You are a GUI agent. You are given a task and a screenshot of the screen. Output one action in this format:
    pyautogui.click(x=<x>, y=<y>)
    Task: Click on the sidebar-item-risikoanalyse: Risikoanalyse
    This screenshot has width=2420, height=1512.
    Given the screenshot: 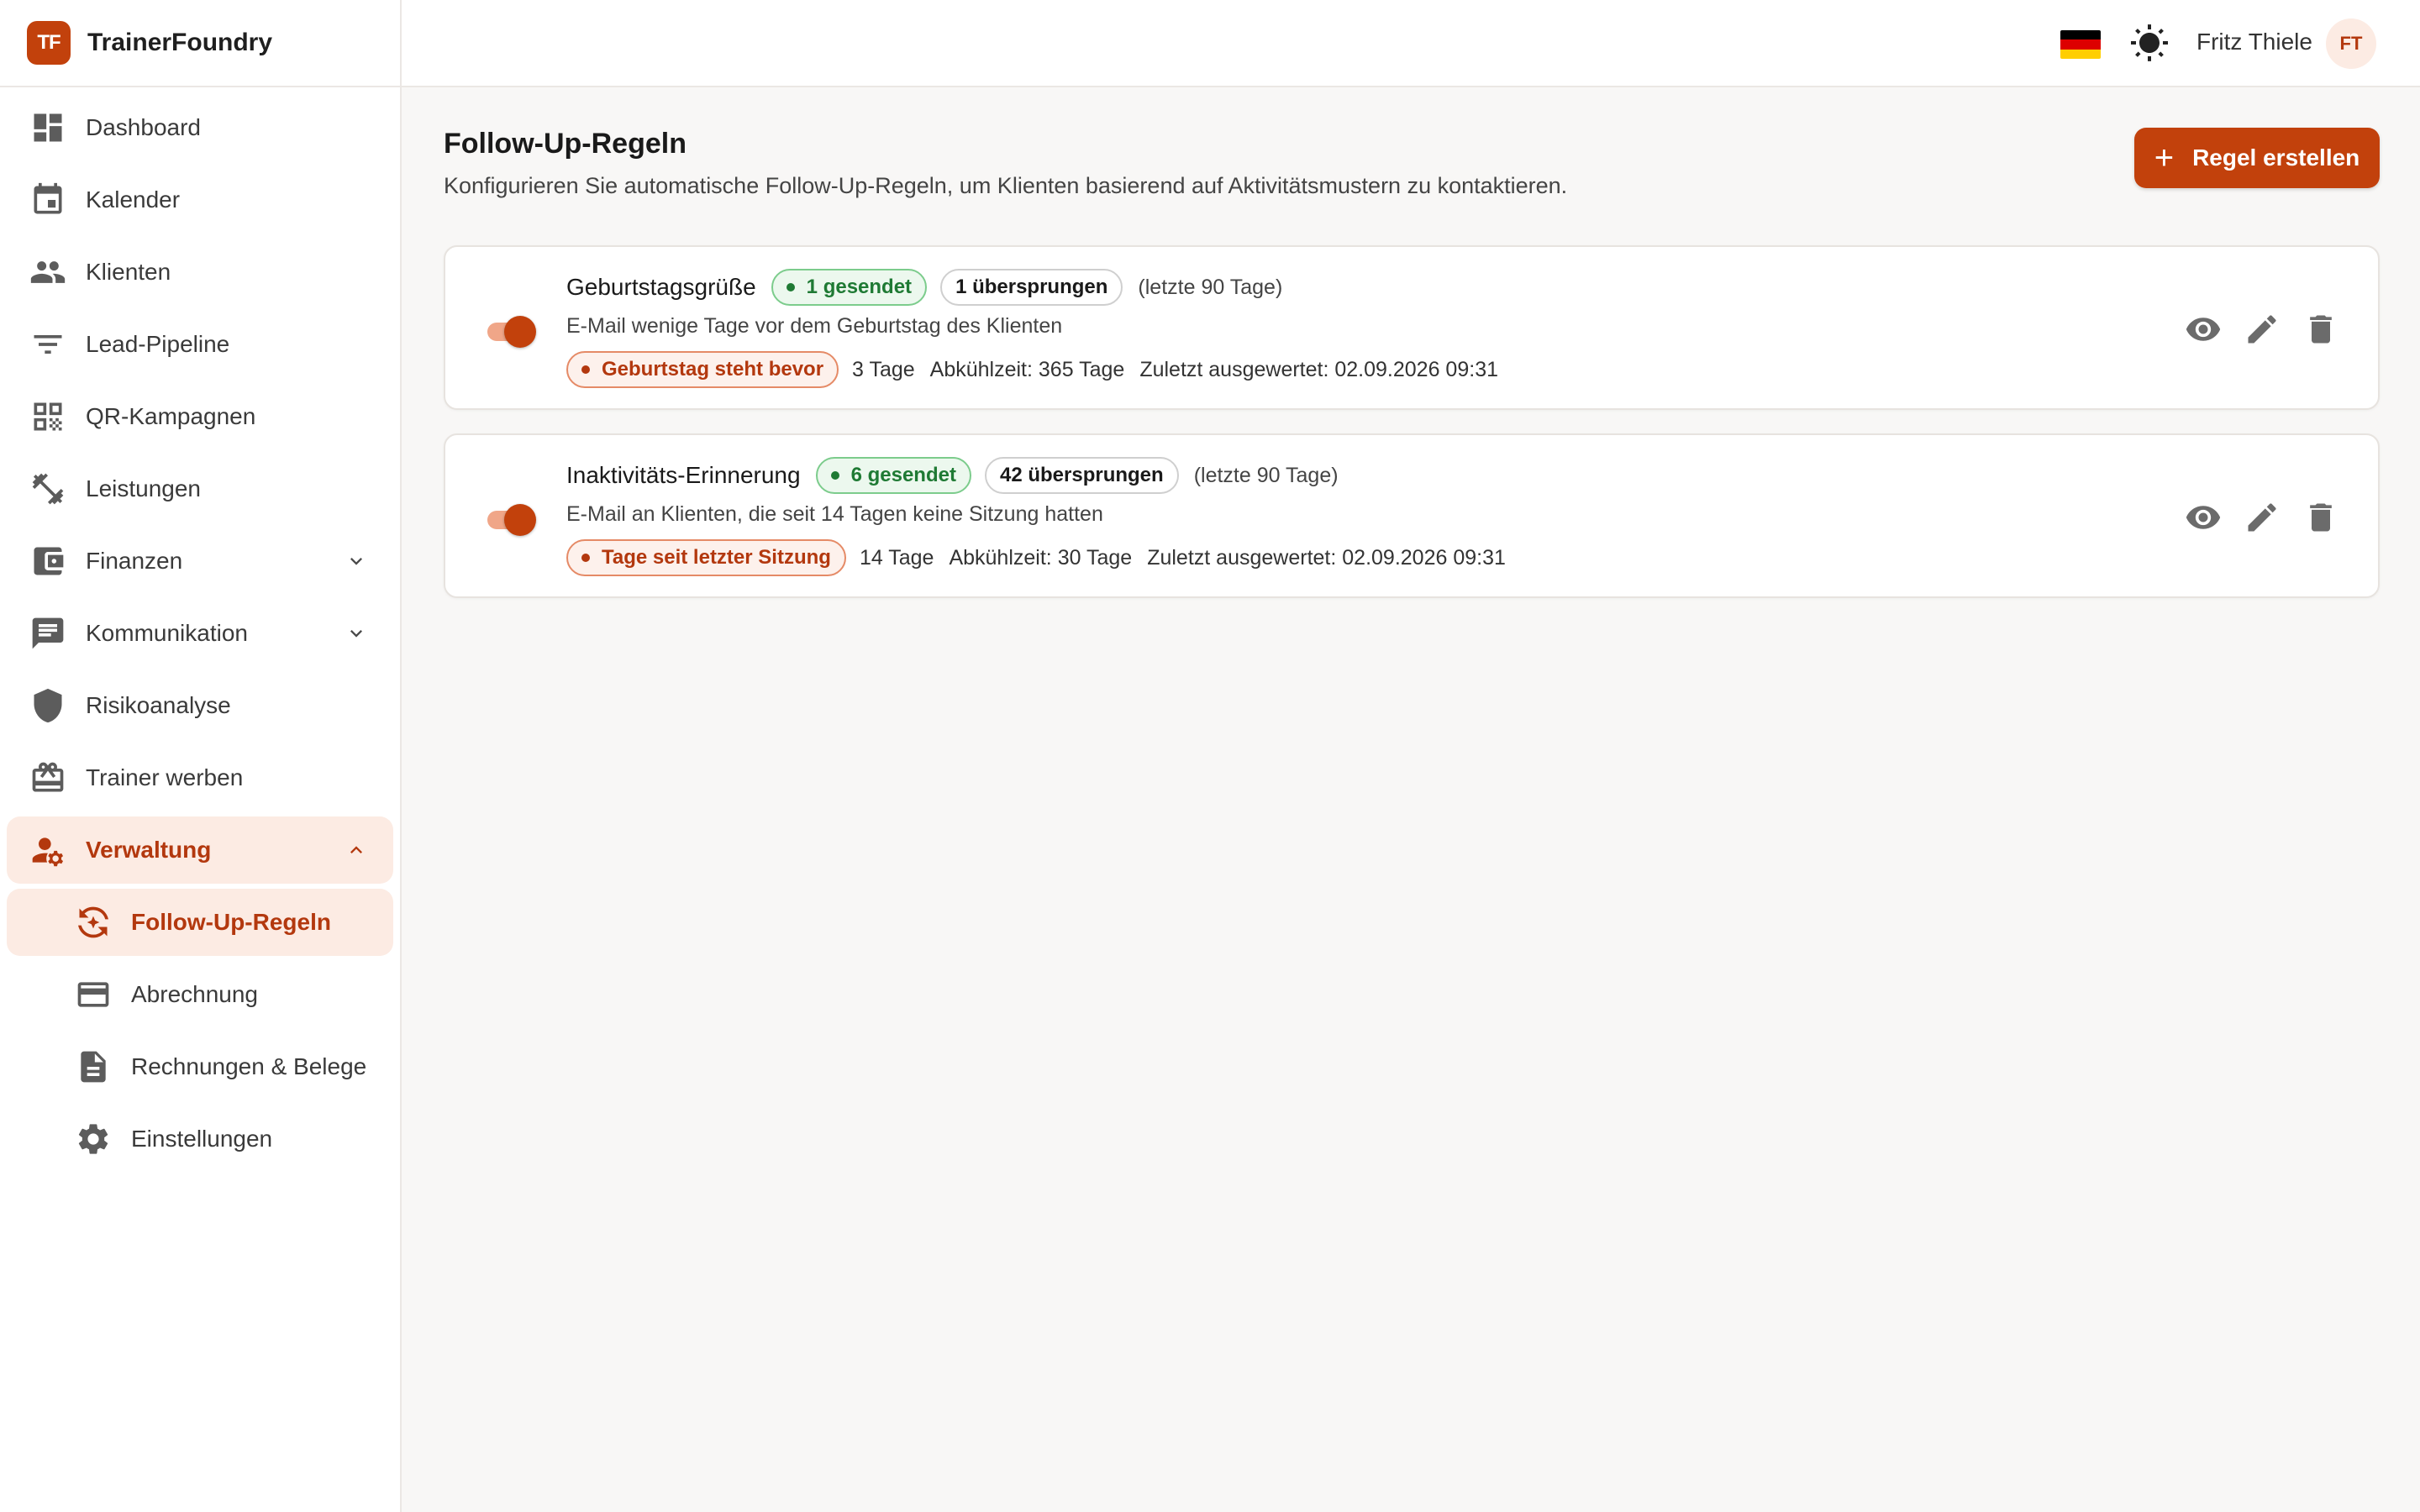 What is the action you would take?
    pyautogui.click(x=200, y=705)
    